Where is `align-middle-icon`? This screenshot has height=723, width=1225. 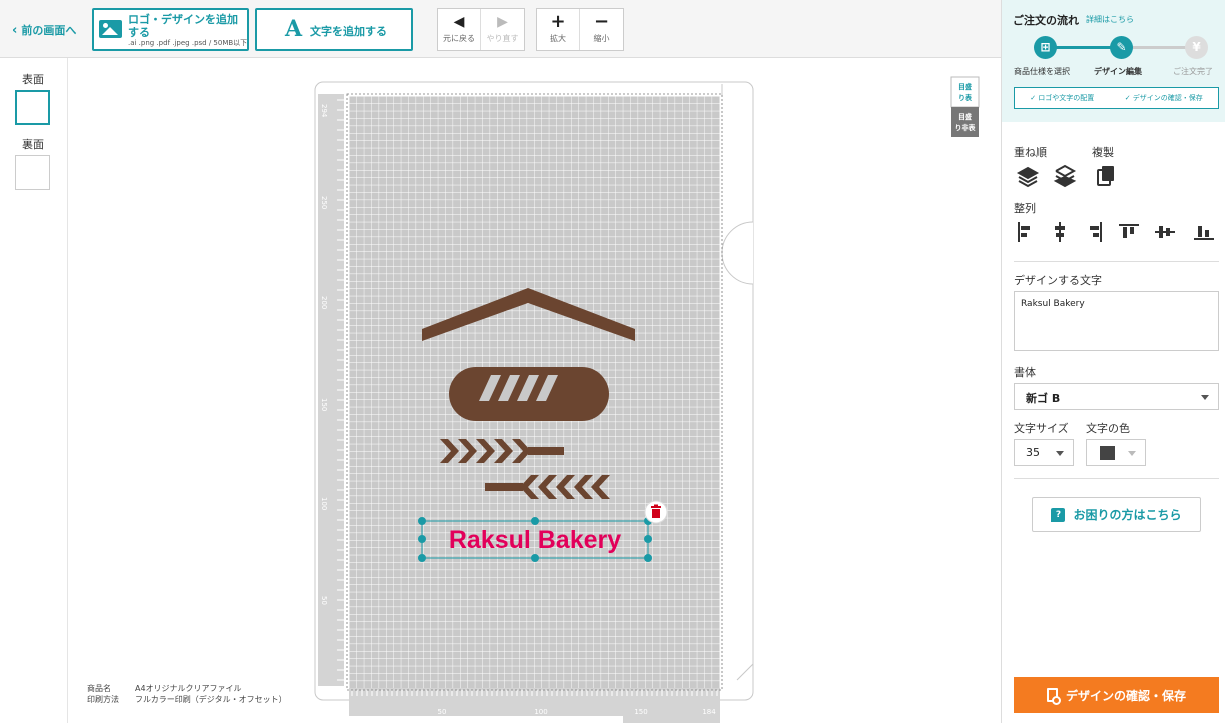
align-middle-icon is located at coordinates (1165, 232).